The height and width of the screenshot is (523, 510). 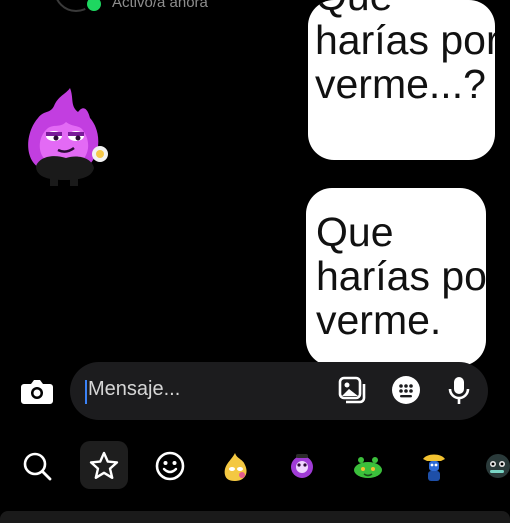 I want to click on star-icon, so click(x=104, y=466).